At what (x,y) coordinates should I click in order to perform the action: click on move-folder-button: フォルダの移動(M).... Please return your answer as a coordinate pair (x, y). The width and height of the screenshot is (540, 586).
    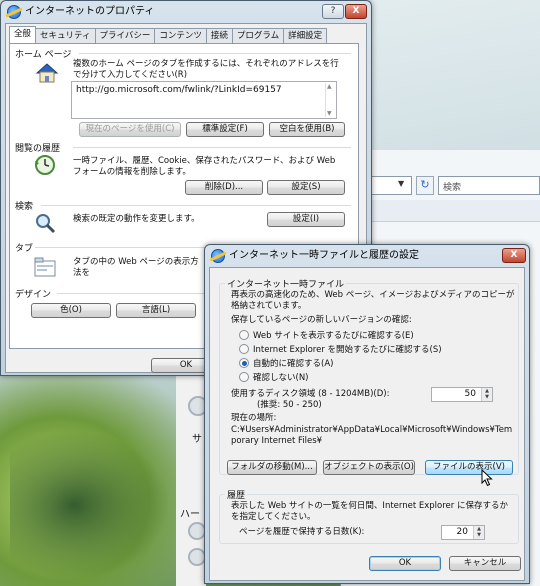
    Looking at the image, I should click on (272, 467).